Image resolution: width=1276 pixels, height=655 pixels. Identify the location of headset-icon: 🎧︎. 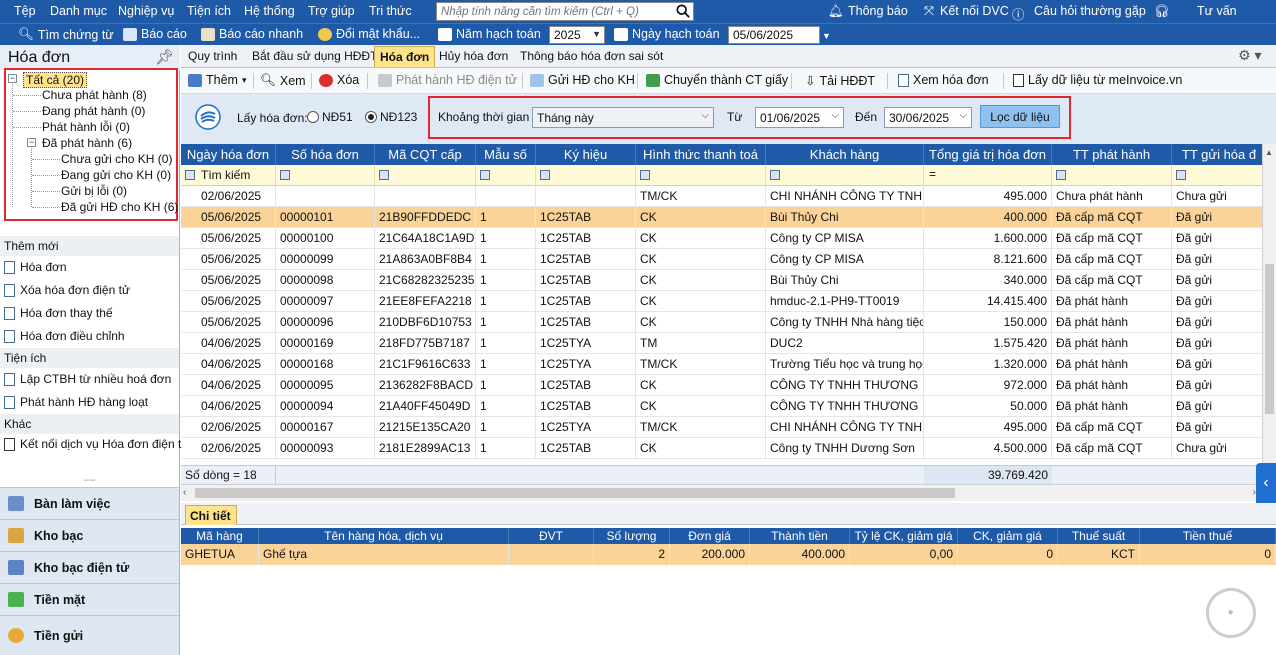
(1162, 11).